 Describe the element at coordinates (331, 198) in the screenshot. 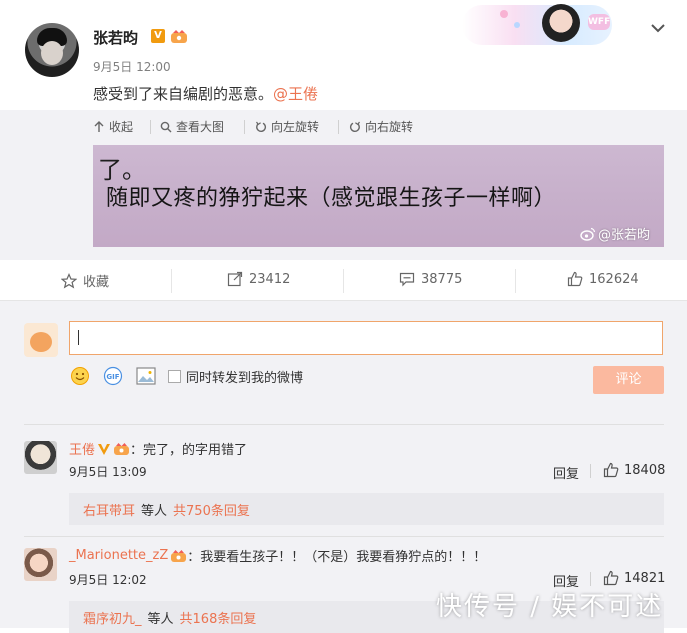

I see `image-text-line: 随即又疼的狰狞起来（感觉跟生孩子一样啊）` at that location.